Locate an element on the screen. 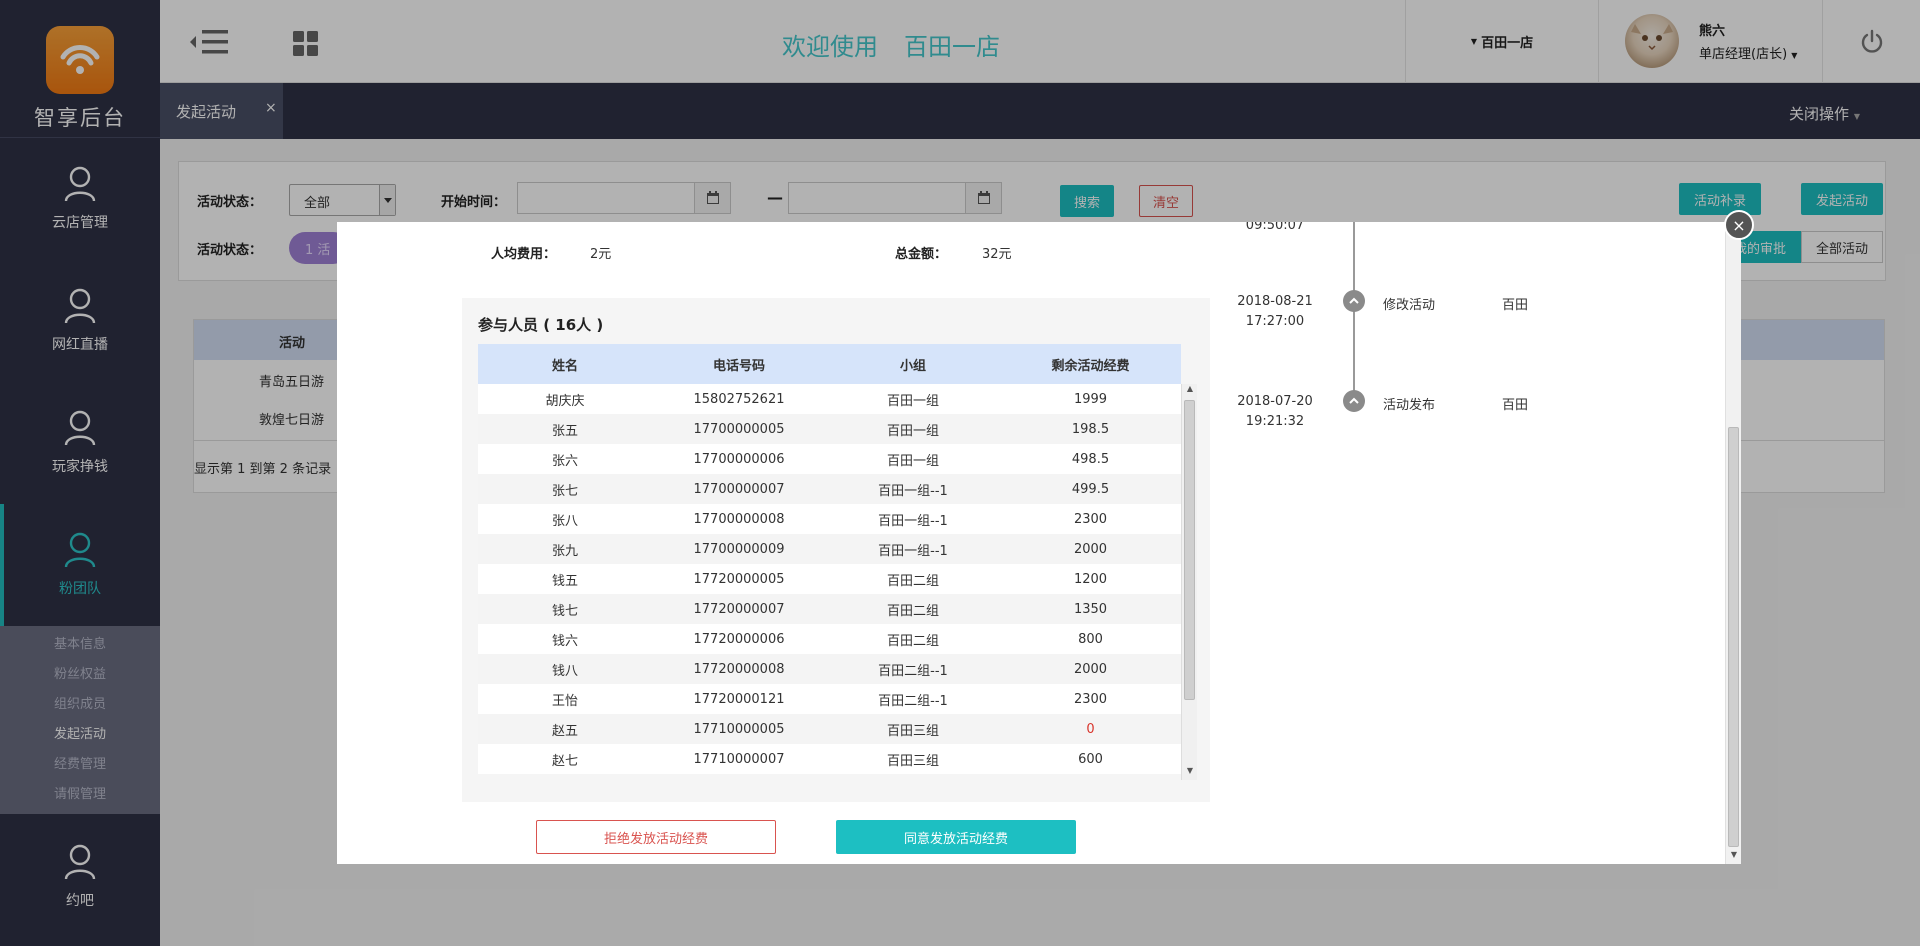 The width and height of the screenshot is (1920, 946). table-row: 张七 17700000007 百田一组--1 499.5 is located at coordinates (829, 489).